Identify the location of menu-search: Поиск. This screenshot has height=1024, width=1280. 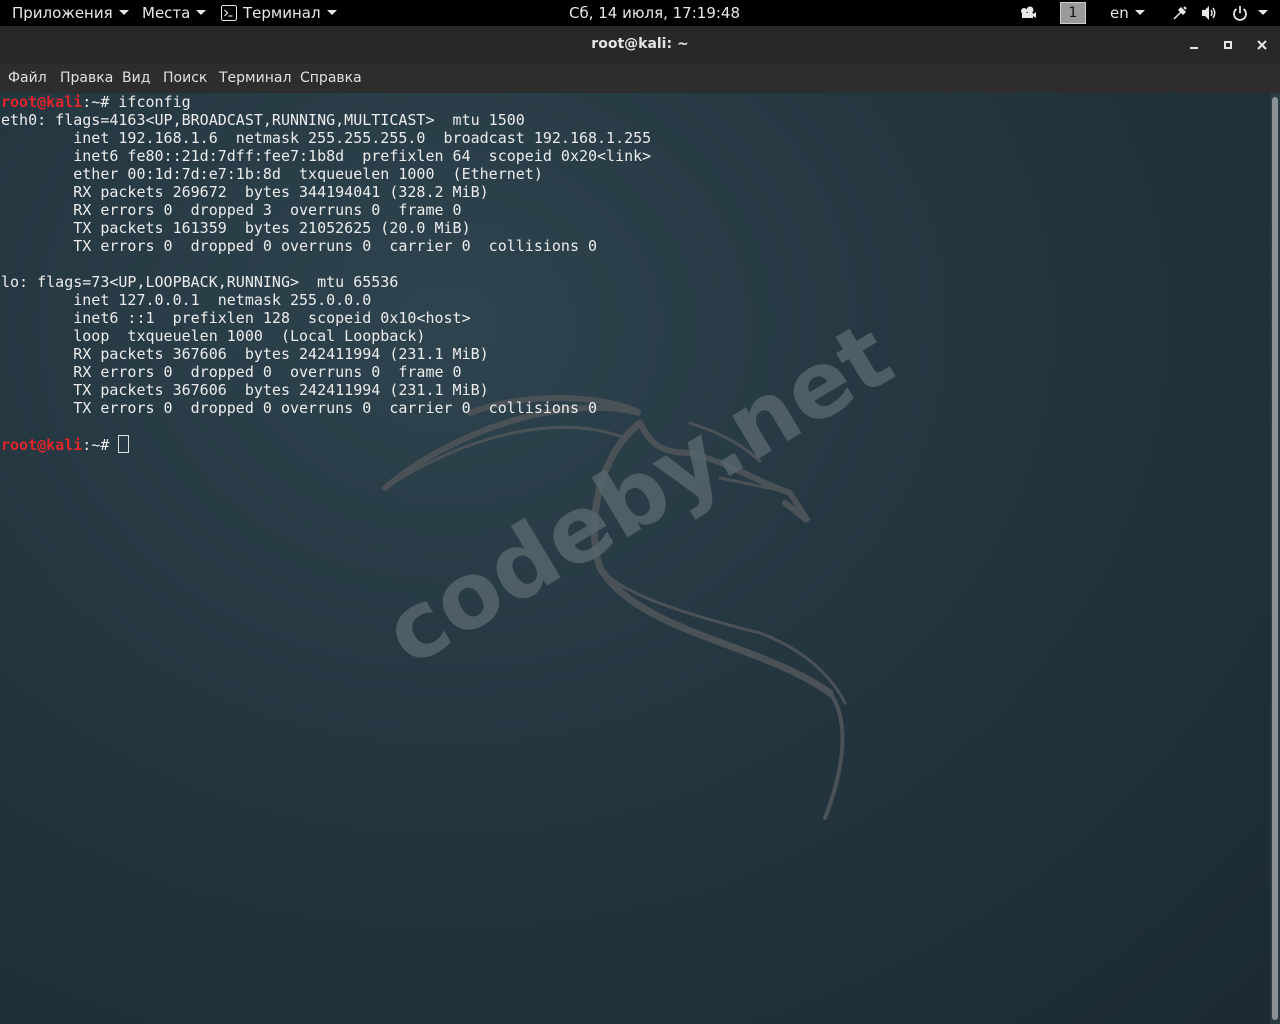
(185, 78).